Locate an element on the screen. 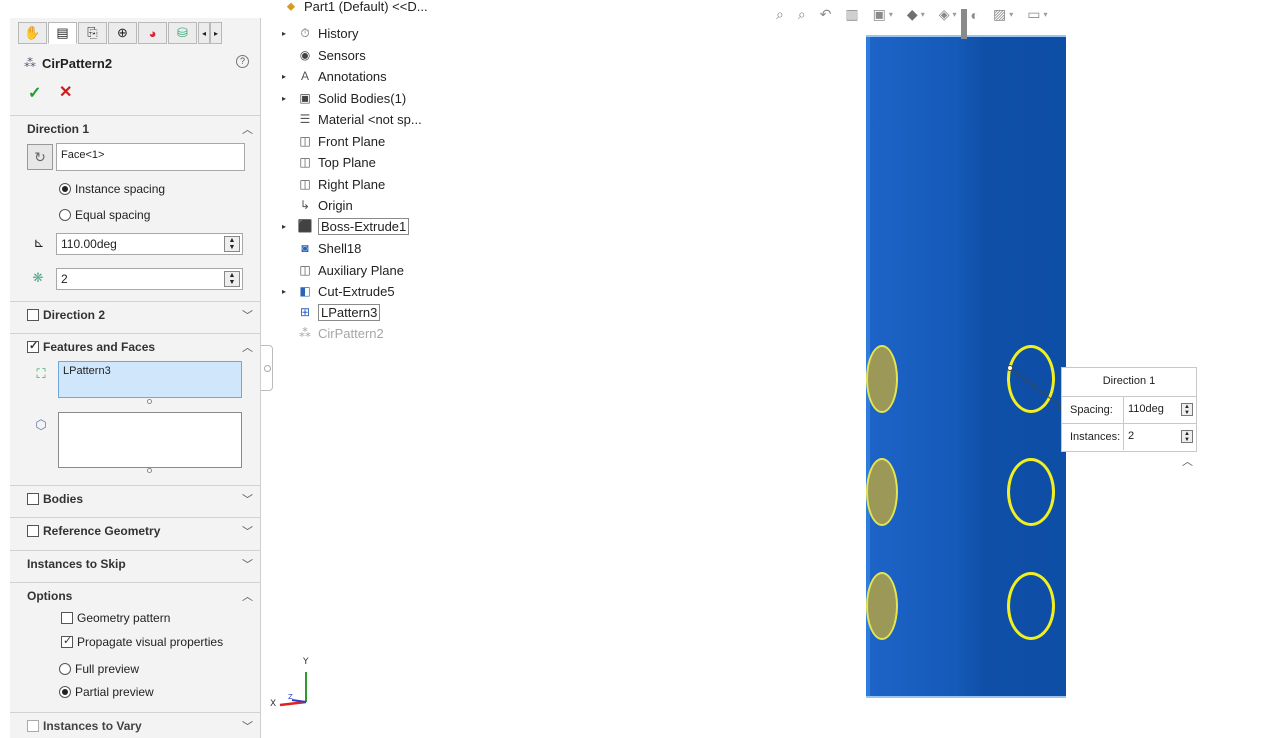 This screenshot has width=1261, height=738. callout-instances-field: 2 ▲ ▼ is located at coordinates (1160, 437).